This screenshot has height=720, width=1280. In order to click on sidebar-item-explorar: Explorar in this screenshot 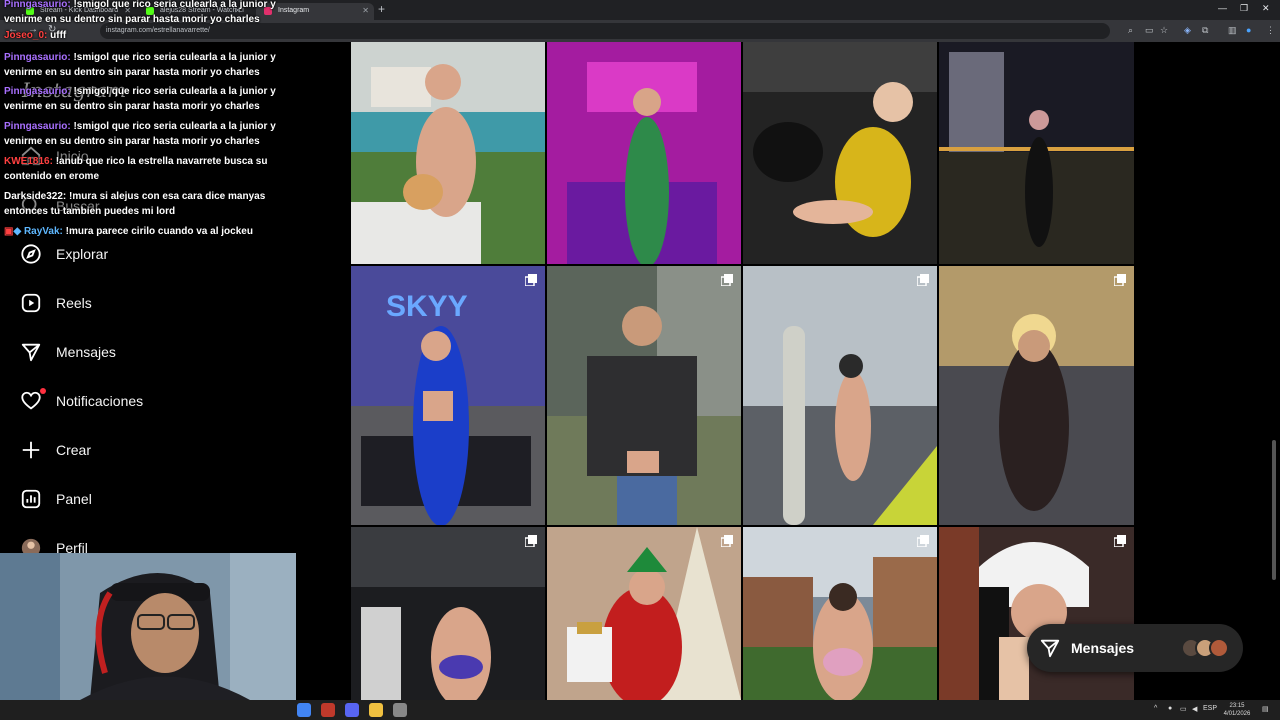, I will do `click(64, 254)`.